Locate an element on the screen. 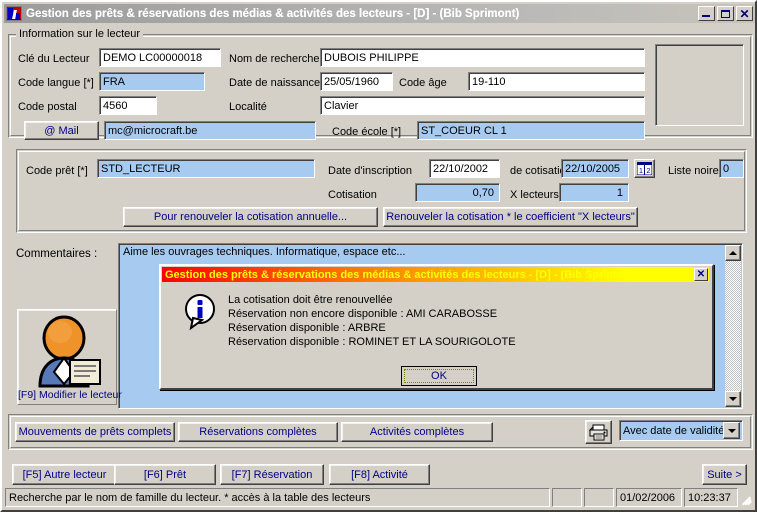  calendar-icon: 1 2 is located at coordinates (644, 168).